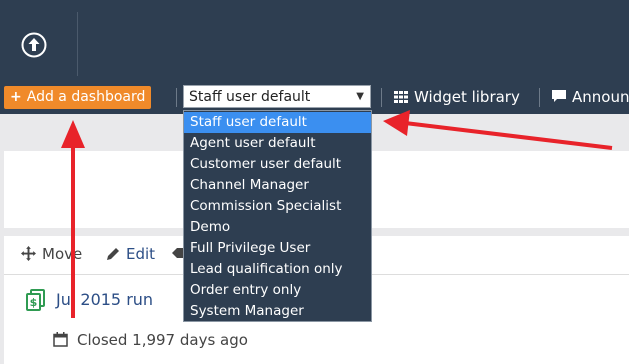  What do you see at coordinates (104, 299) in the screenshot?
I see `job-title-link: Jul 2015 run` at bounding box center [104, 299].